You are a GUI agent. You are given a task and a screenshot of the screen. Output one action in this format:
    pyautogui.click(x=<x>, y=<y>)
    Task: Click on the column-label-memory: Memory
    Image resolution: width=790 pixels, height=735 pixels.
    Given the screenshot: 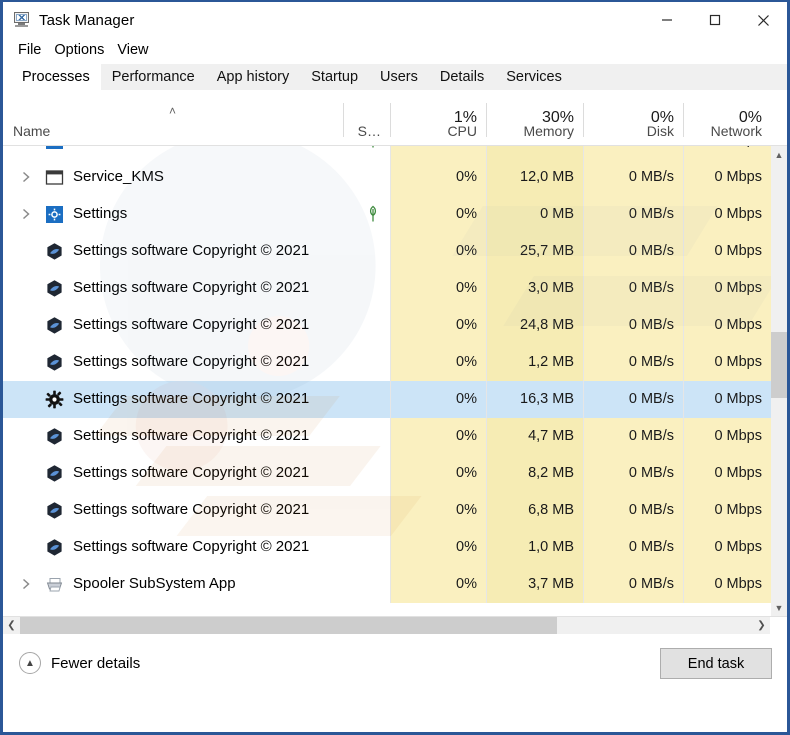 What is the action you would take?
    pyautogui.click(x=548, y=131)
    